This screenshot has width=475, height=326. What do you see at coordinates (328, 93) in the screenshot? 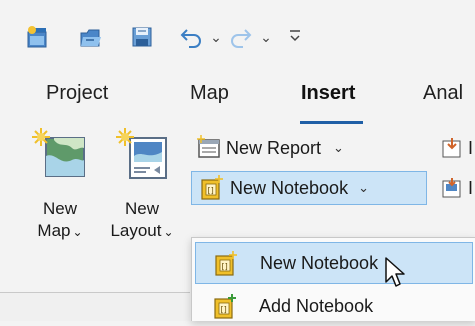
I see `tab-insert: Insert` at bounding box center [328, 93].